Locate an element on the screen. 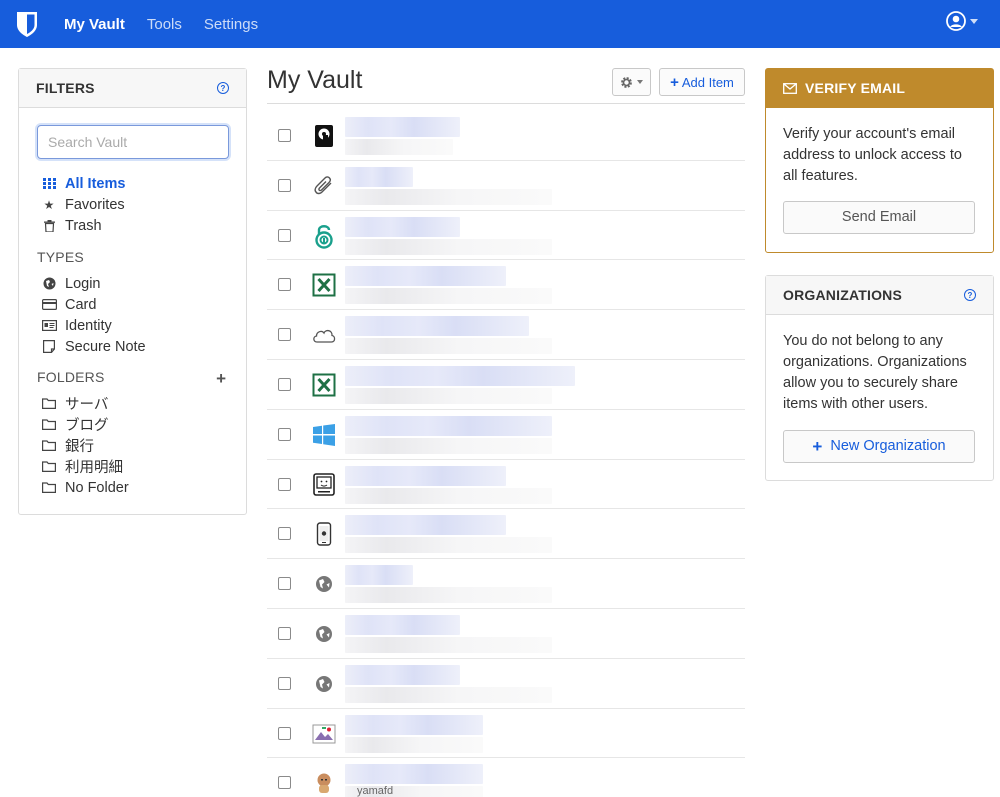 This screenshot has height=797, width=1000. teal-lock-icon is located at coordinates (324, 236).